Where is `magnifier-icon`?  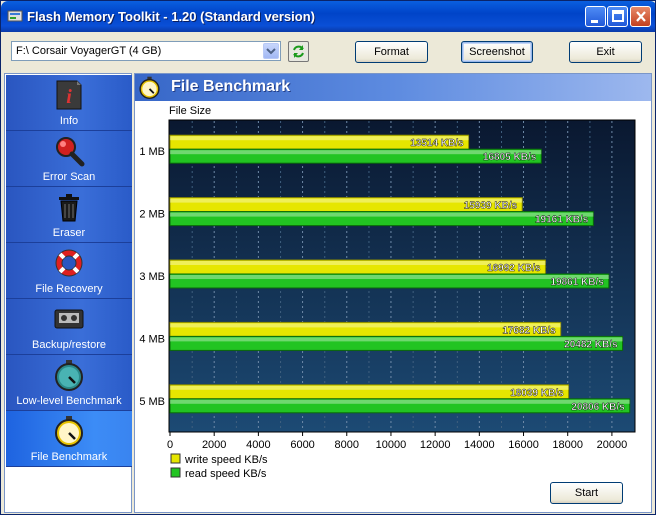
magnifier-icon is located at coordinates (70, 152).